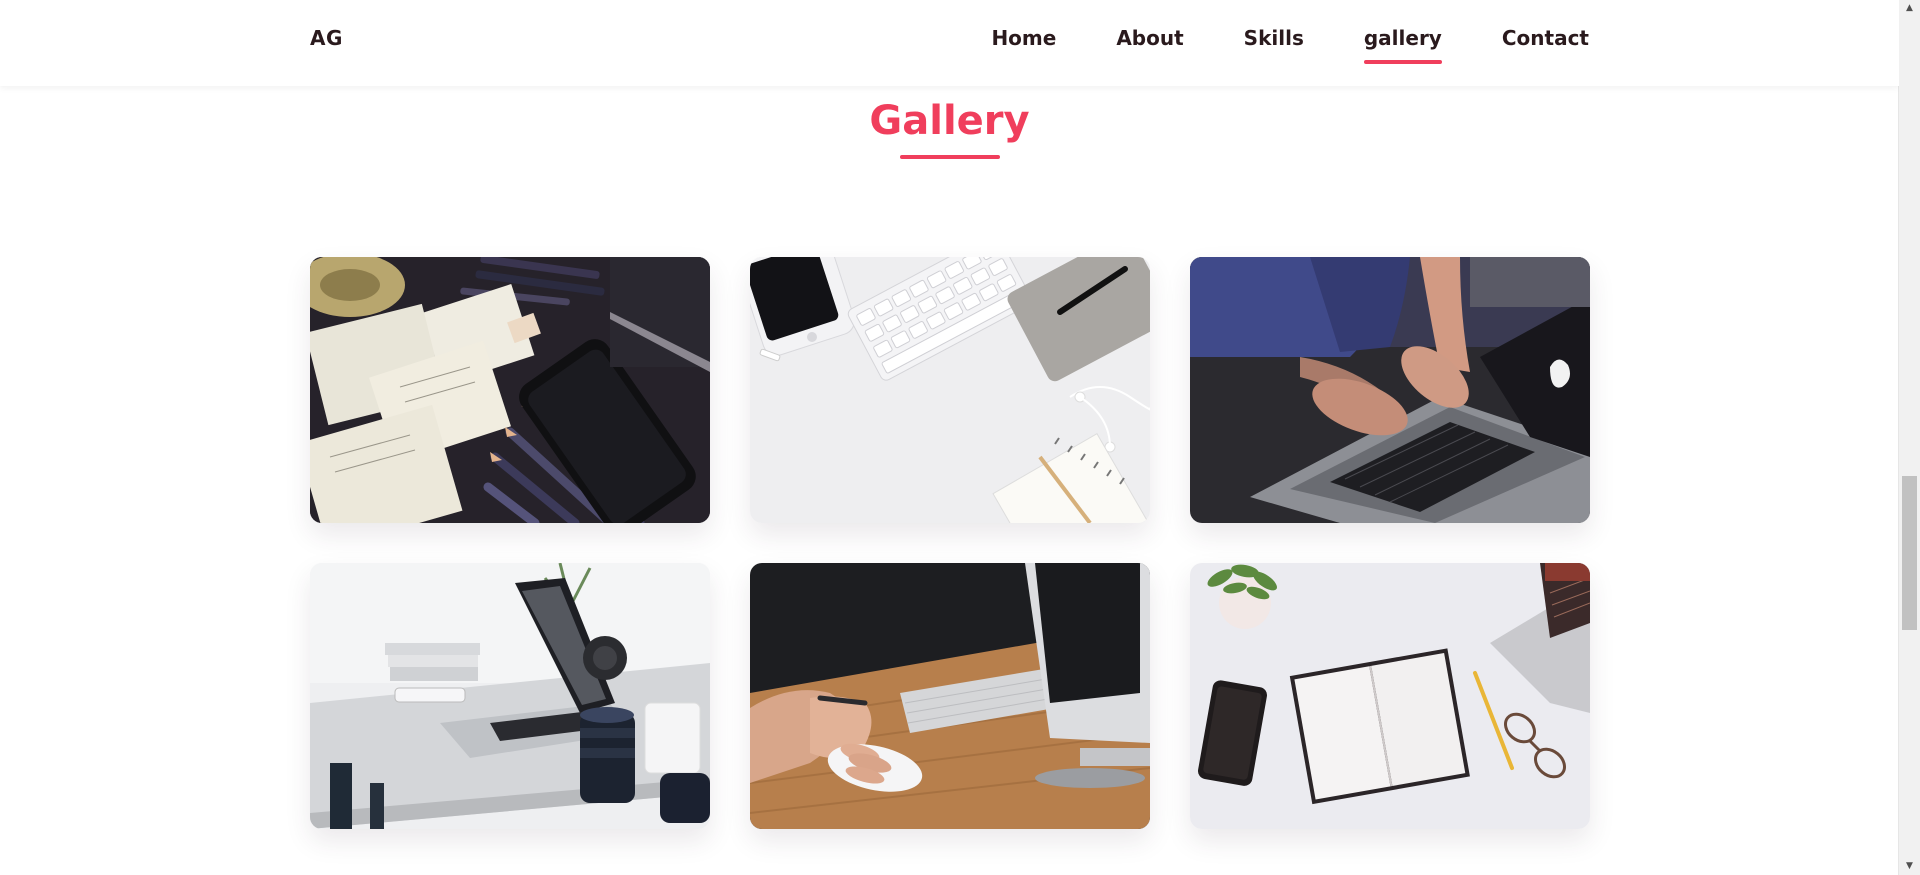 Image resolution: width=1920 pixels, height=875 pixels. Describe the element at coordinates (1274, 45) in the screenshot. I see `nav-item-skills: Skills` at that location.